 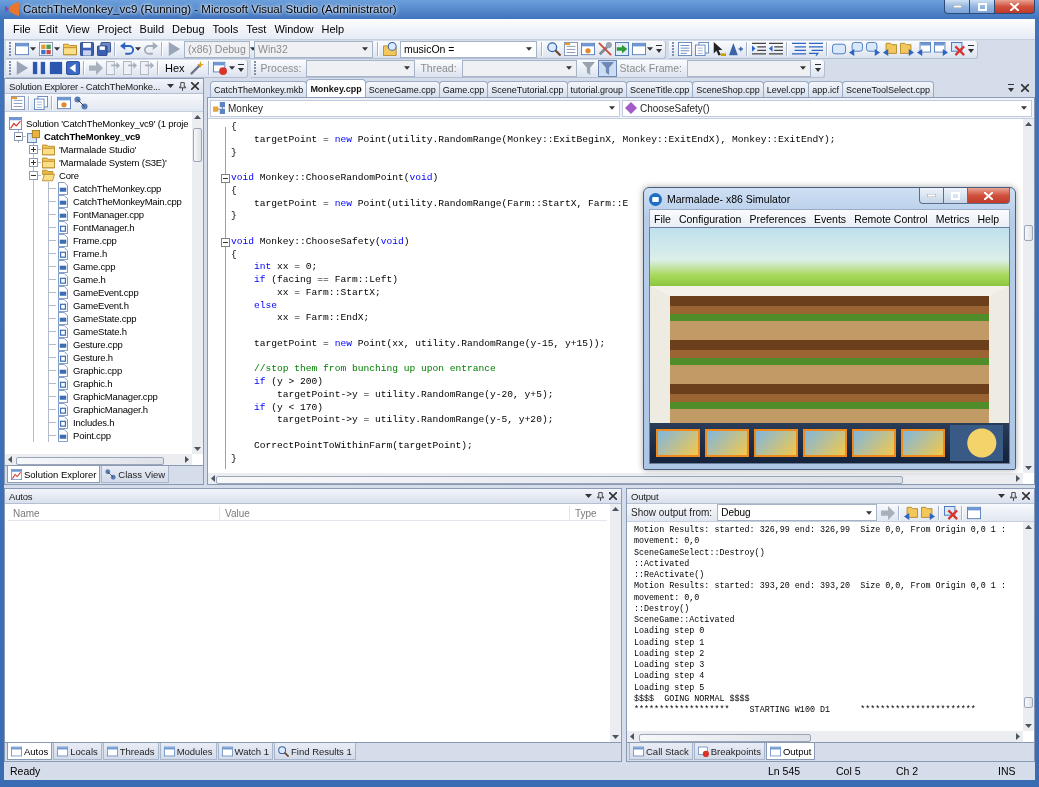 I want to click on triangle-plus-icon, so click(x=735, y=49).